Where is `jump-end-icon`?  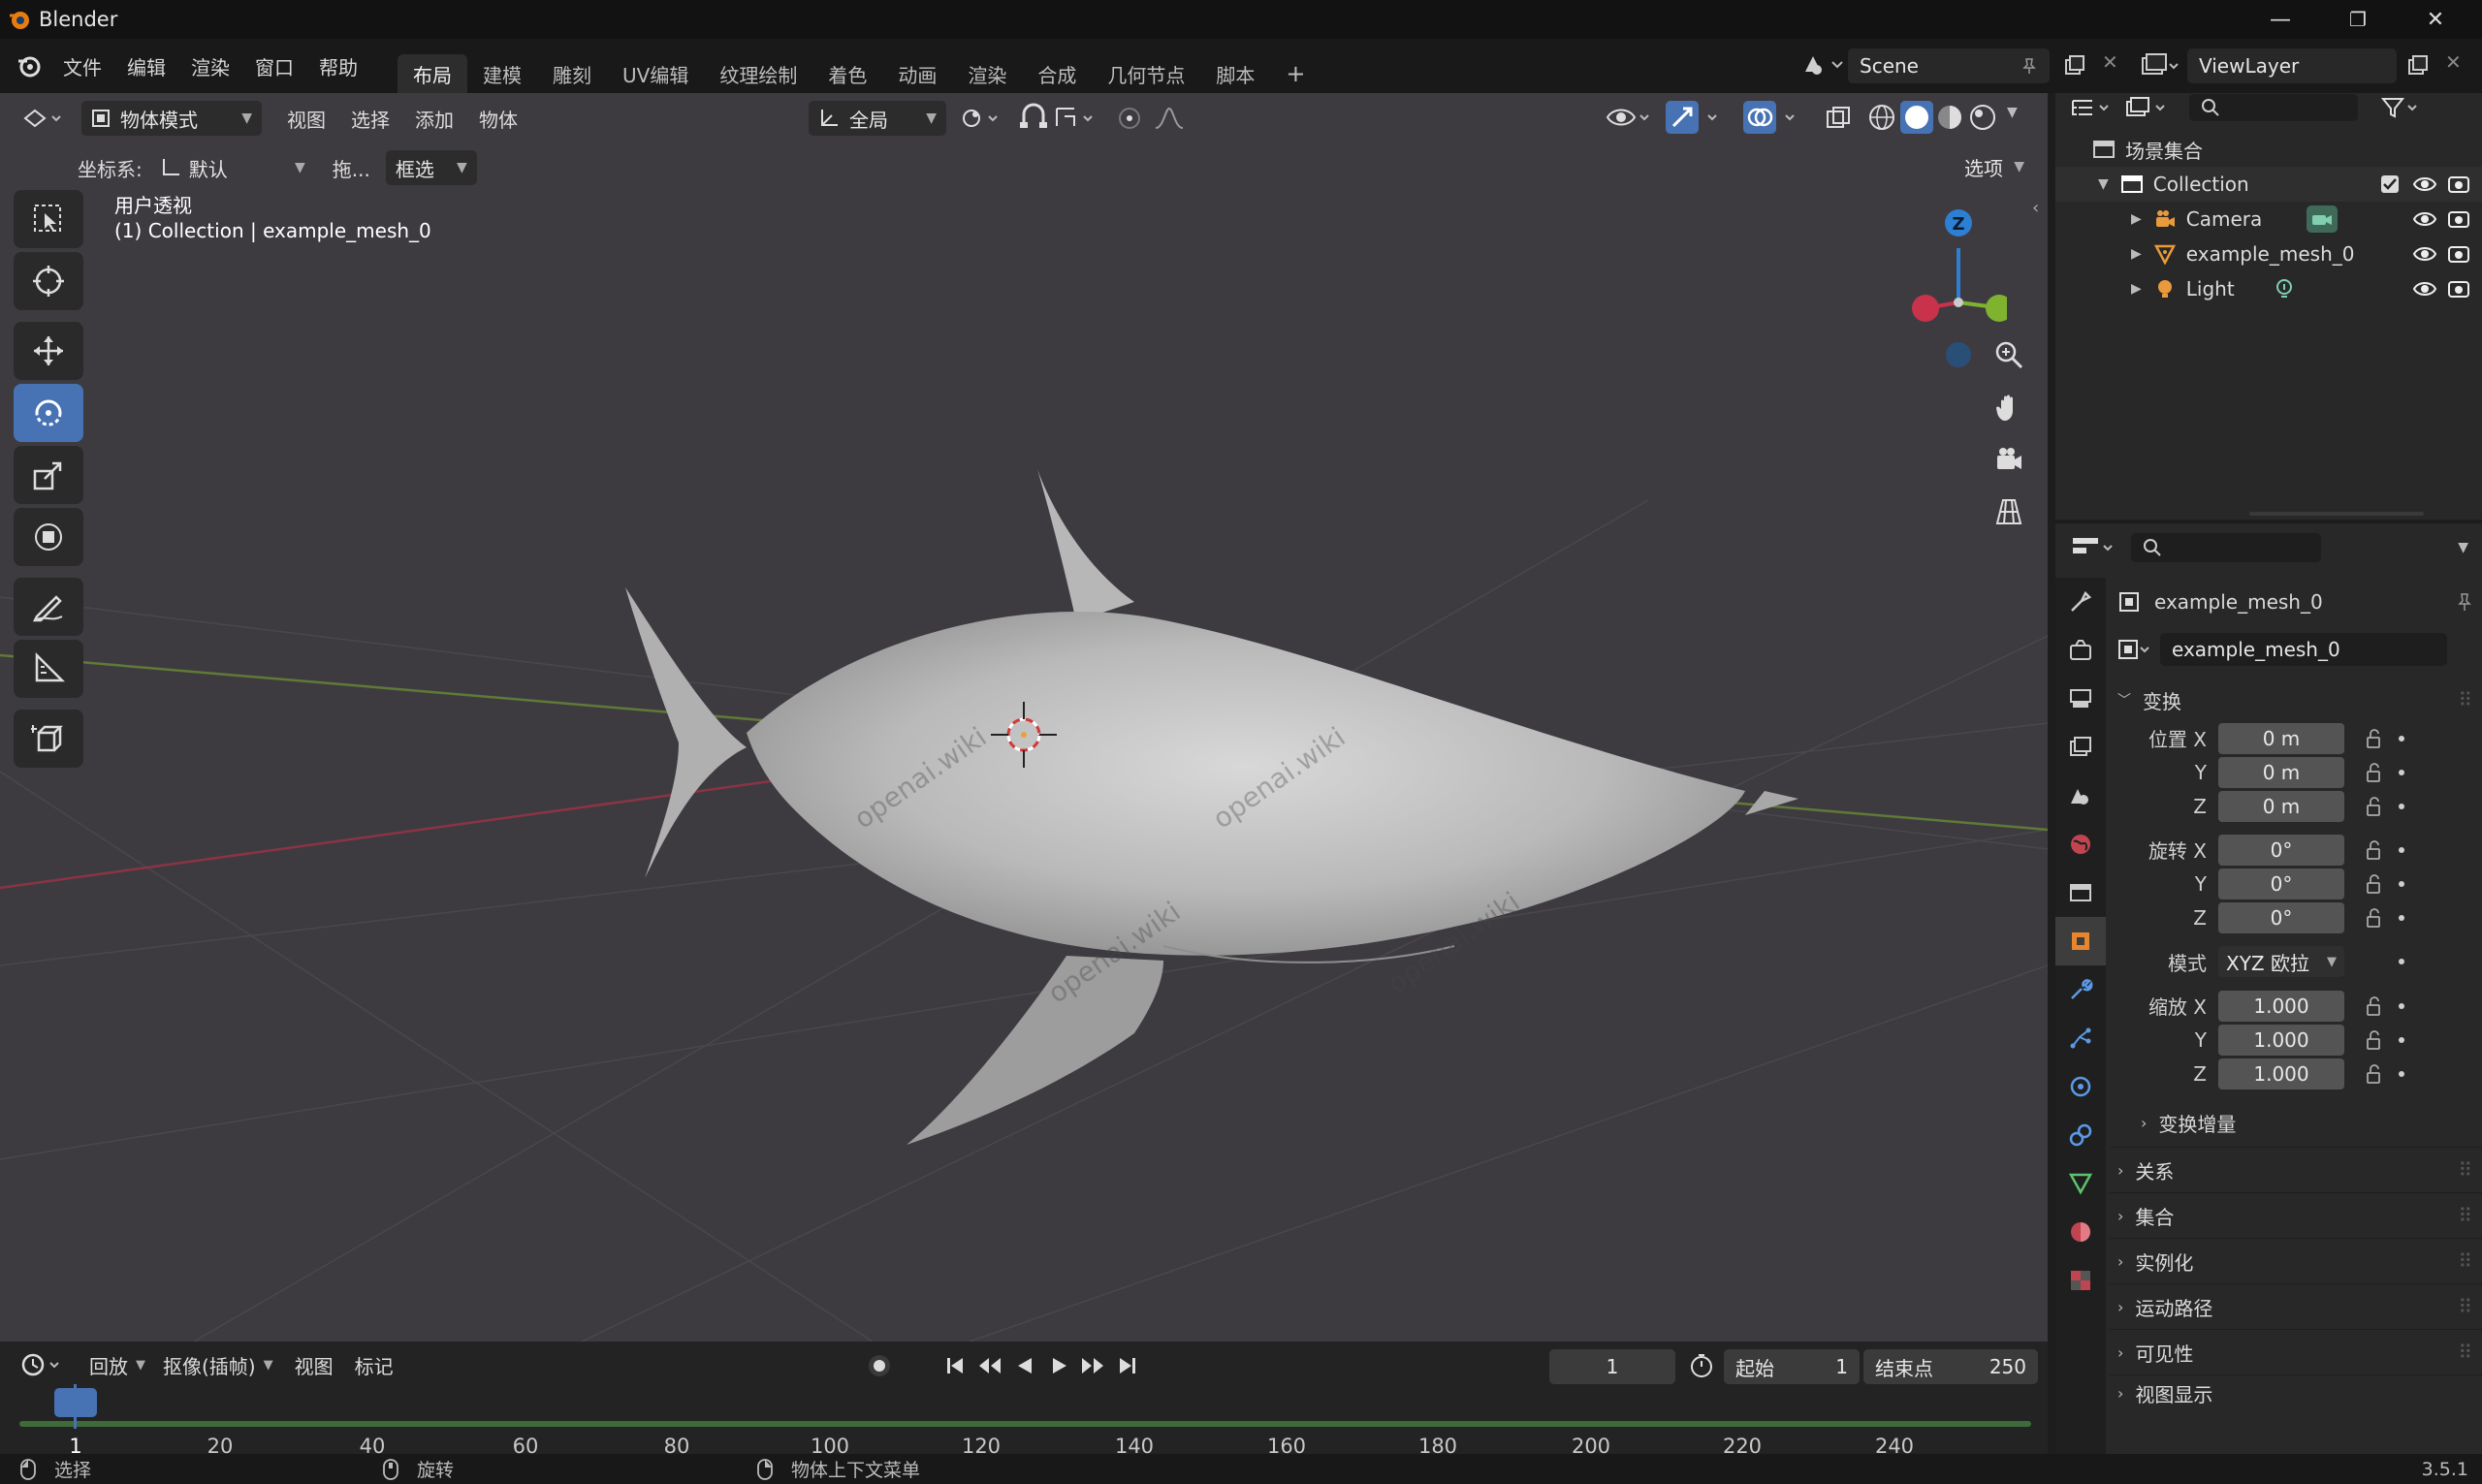
jump-end-icon is located at coordinates (1127, 1365).